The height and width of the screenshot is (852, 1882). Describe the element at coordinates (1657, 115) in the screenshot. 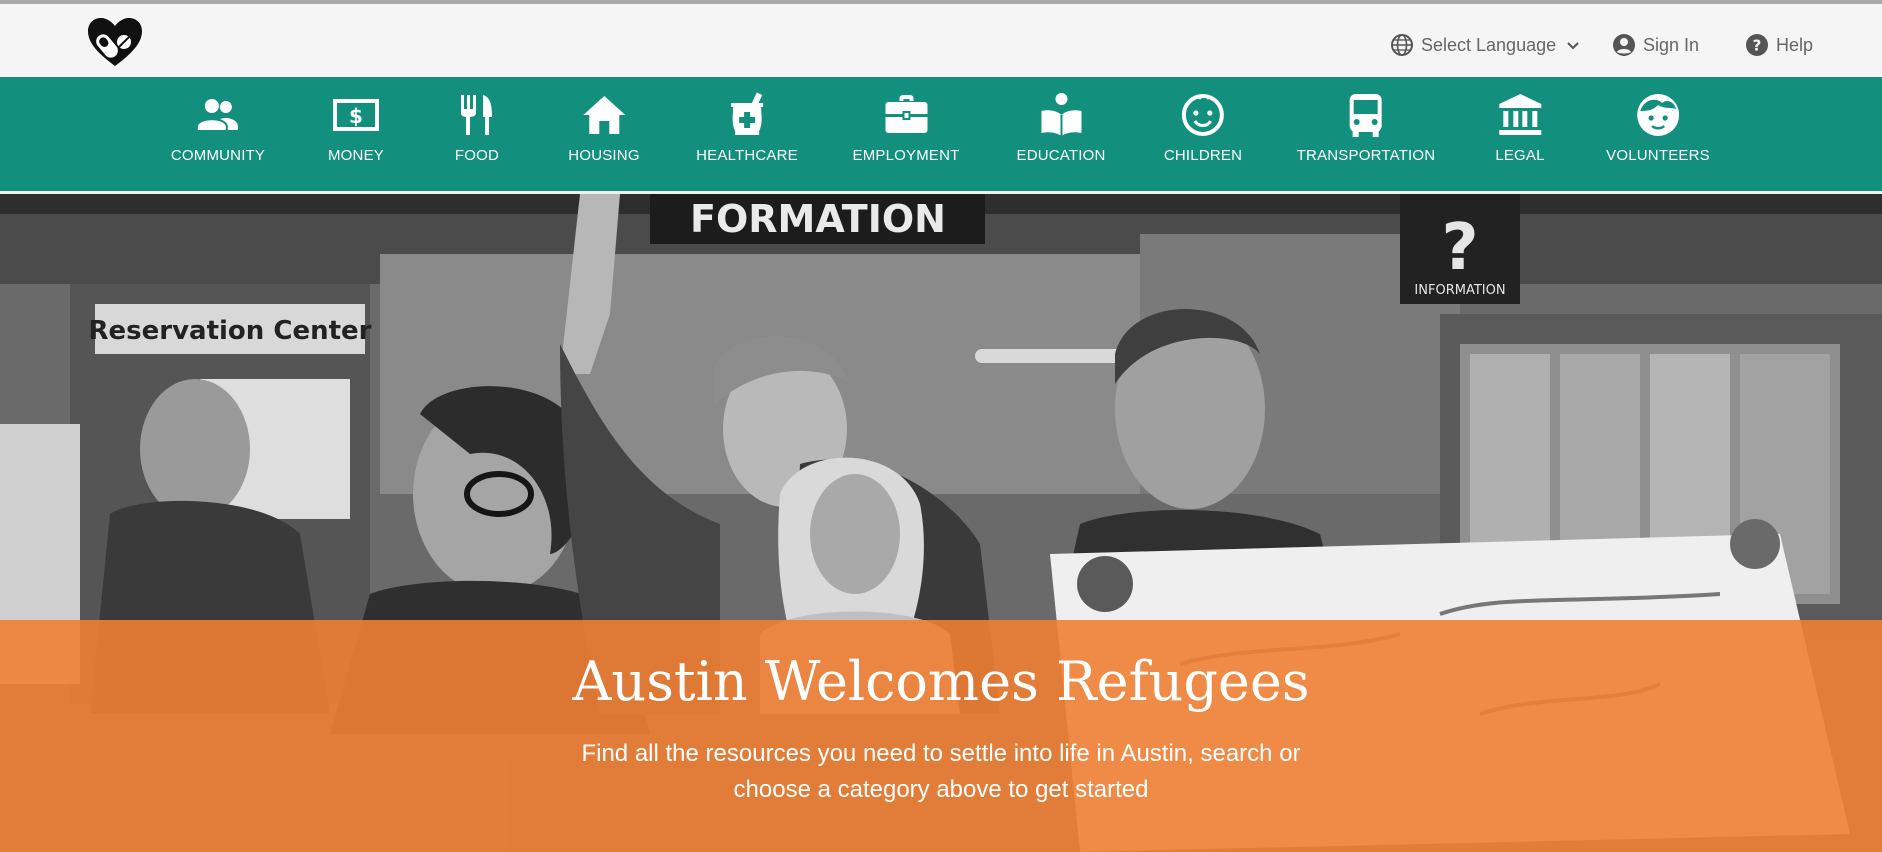

I see `volunteer-face-icon` at that location.